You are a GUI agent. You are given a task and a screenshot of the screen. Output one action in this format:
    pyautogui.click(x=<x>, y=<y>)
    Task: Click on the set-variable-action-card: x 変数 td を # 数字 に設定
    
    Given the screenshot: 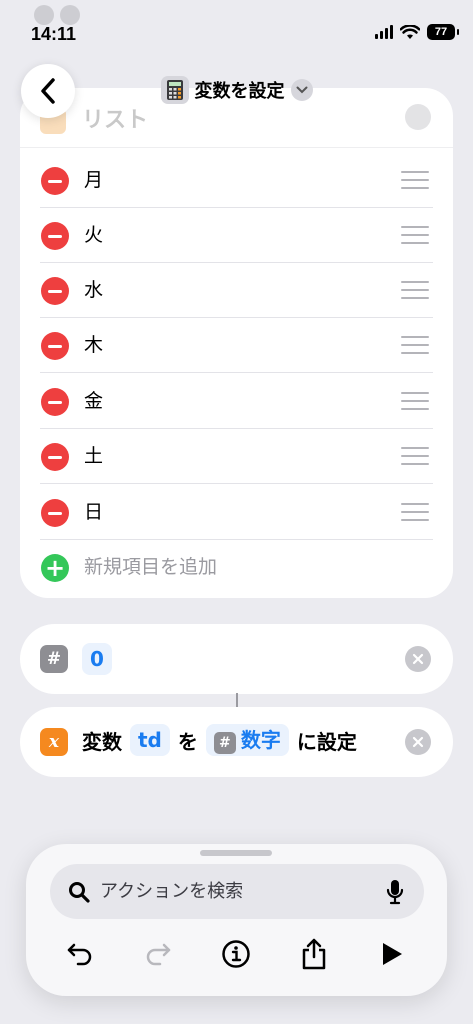 What is the action you would take?
    pyautogui.click(x=236, y=742)
    